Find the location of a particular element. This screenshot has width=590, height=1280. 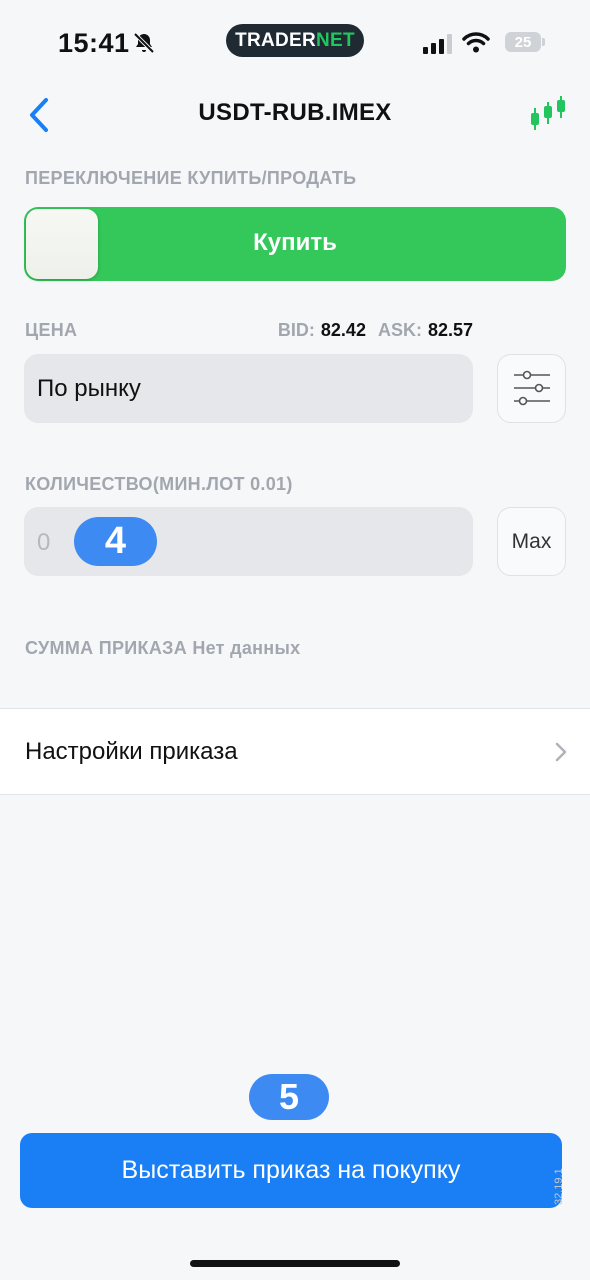

order-sum-value: Нет данных is located at coordinates (246, 648).